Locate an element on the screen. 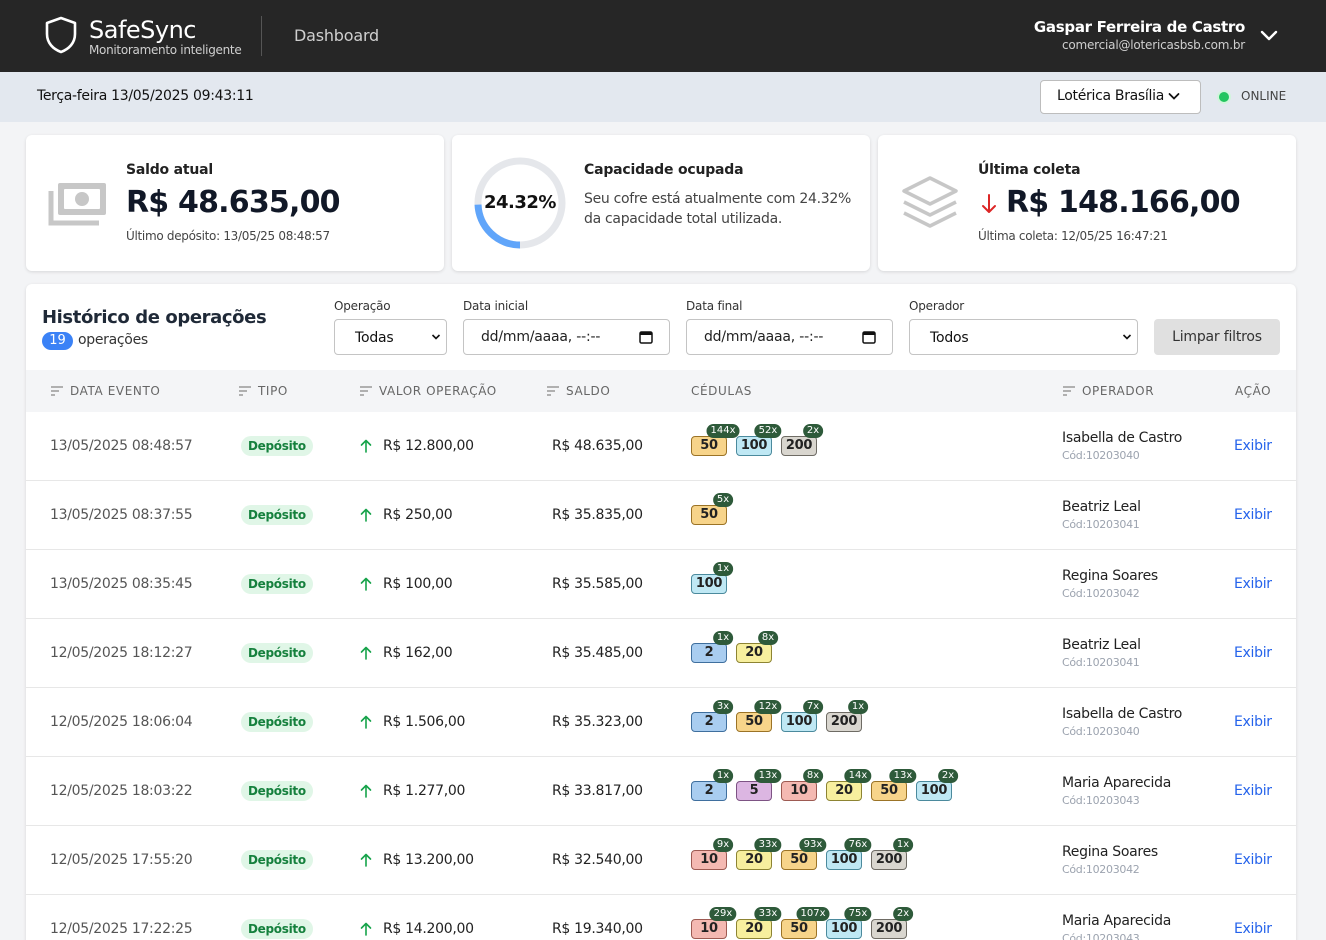  end-date-input: dd/mm/aaaa, --:-- is located at coordinates (789, 337).